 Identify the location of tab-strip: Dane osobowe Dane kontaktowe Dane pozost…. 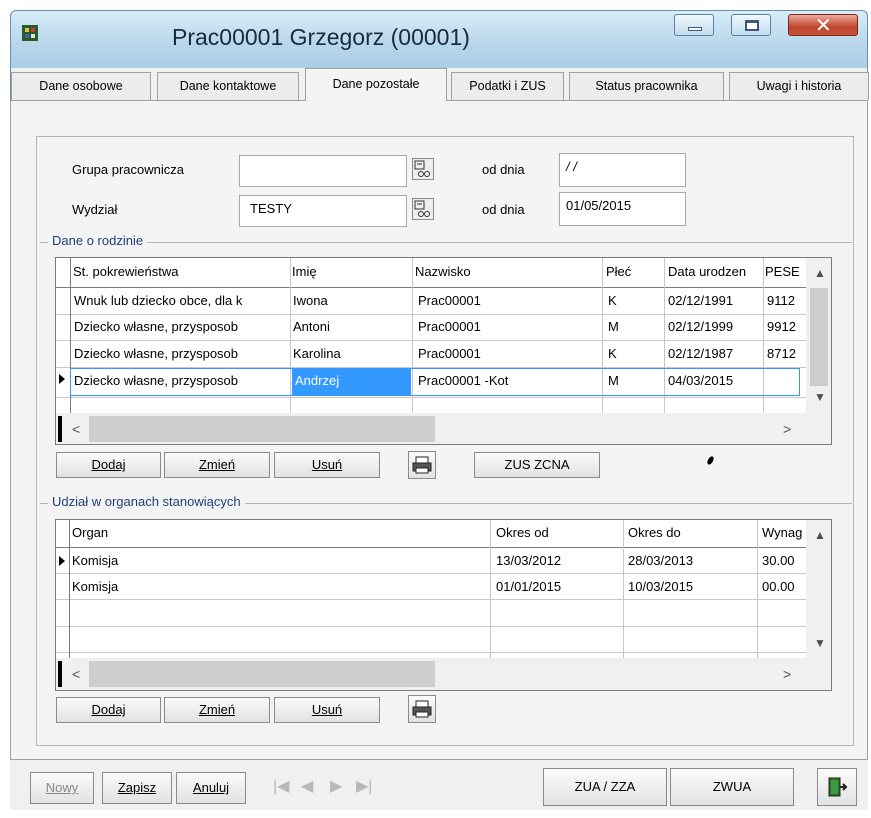
(439, 84).